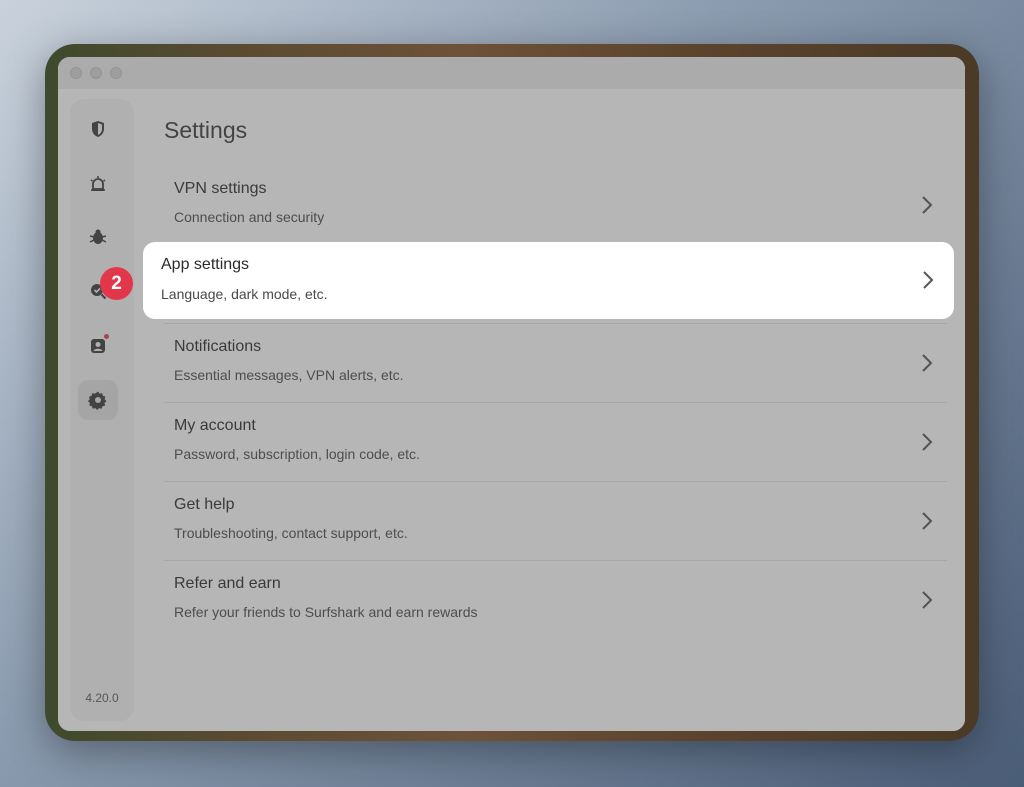 The width and height of the screenshot is (1024, 787). Describe the element at coordinates (204, 504) in the screenshot. I see `row-title: Get help` at that location.